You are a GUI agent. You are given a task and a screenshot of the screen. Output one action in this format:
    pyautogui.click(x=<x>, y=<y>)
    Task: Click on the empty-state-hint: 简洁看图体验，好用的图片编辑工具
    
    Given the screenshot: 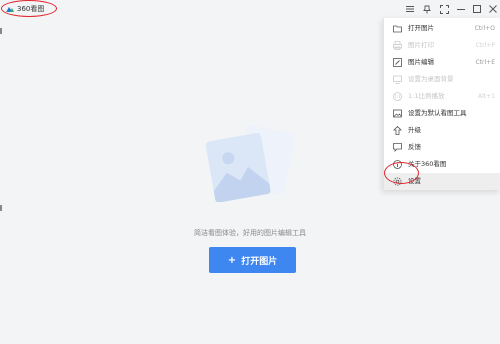 What is the action you would take?
    pyautogui.click(x=250, y=233)
    